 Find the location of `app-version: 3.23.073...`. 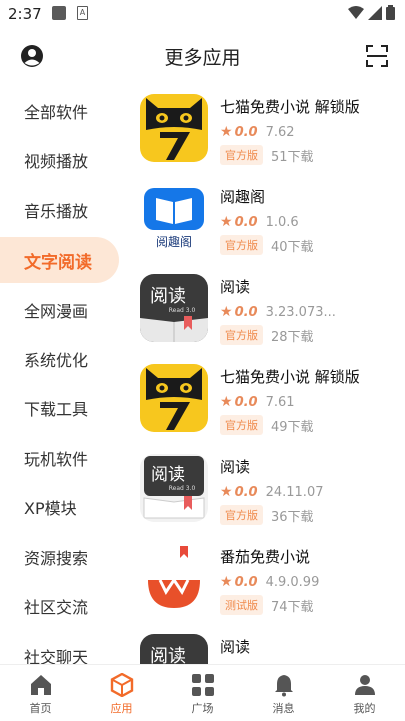

app-version: 3.23.073... is located at coordinates (300, 312).